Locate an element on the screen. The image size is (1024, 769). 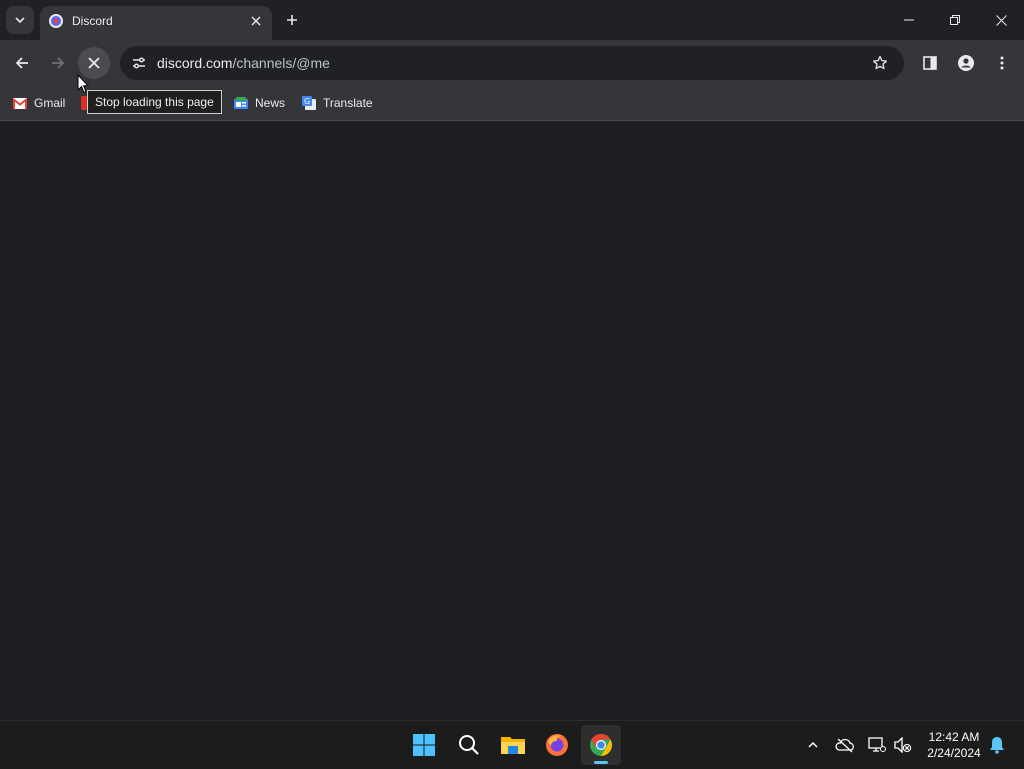
gmail-icon is located at coordinates (20, 103).